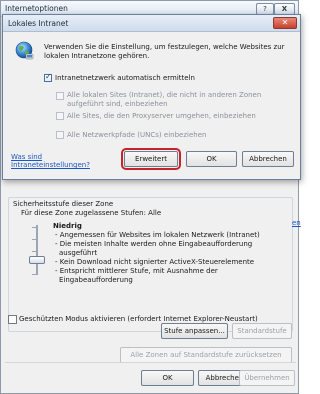 The height and width of the screenshot is (394, 320). Describe the element at coordinates (78, 253) in the screenshot. I see `level-description-line: ausgeführt` at that location.